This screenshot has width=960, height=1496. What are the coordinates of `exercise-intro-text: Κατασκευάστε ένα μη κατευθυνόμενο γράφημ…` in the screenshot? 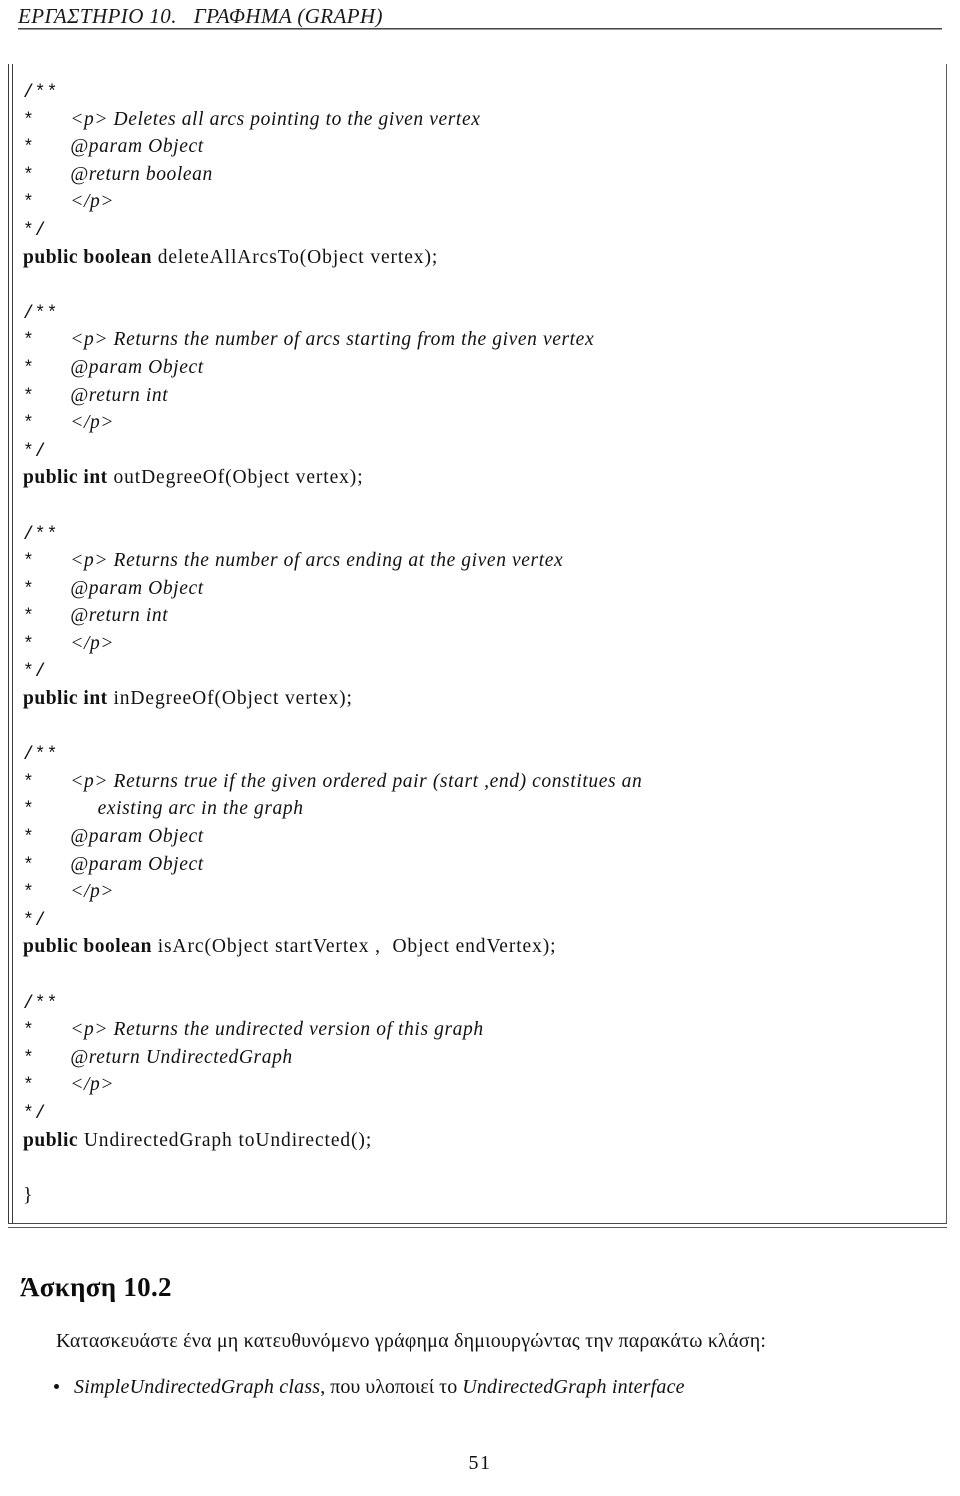 It's located at (411, 1341).